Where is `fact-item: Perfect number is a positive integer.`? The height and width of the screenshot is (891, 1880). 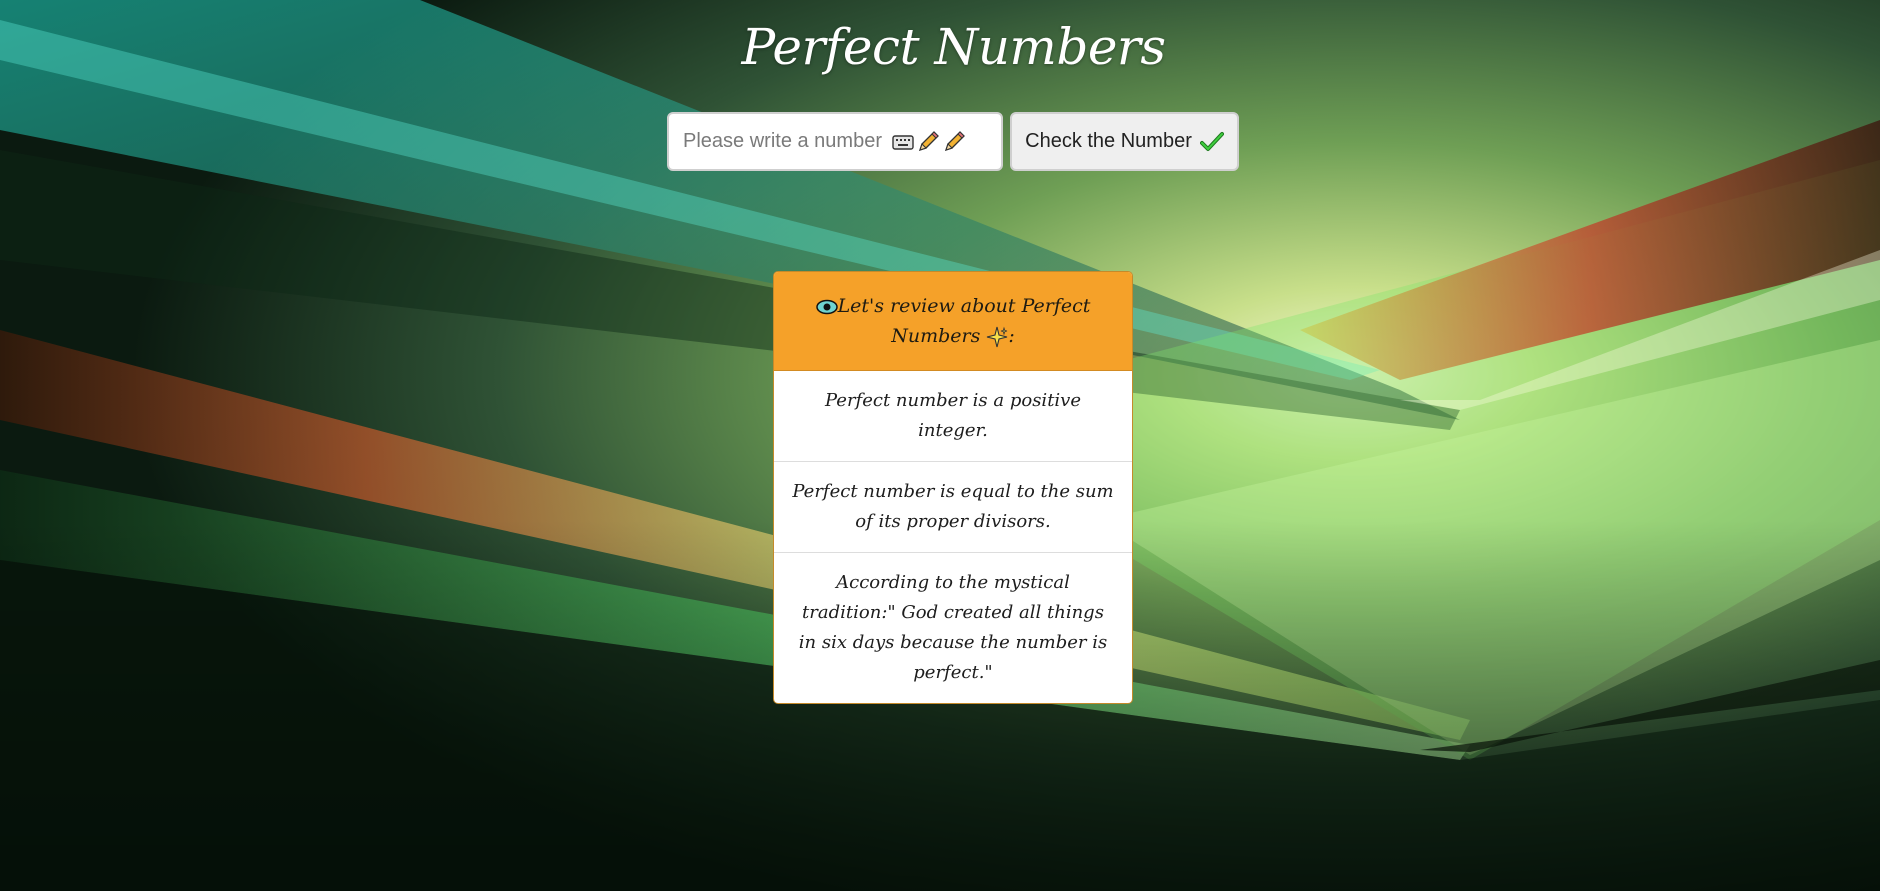
fact-item: Perfect number is a positive integer. is located at coordinates (953, 416).